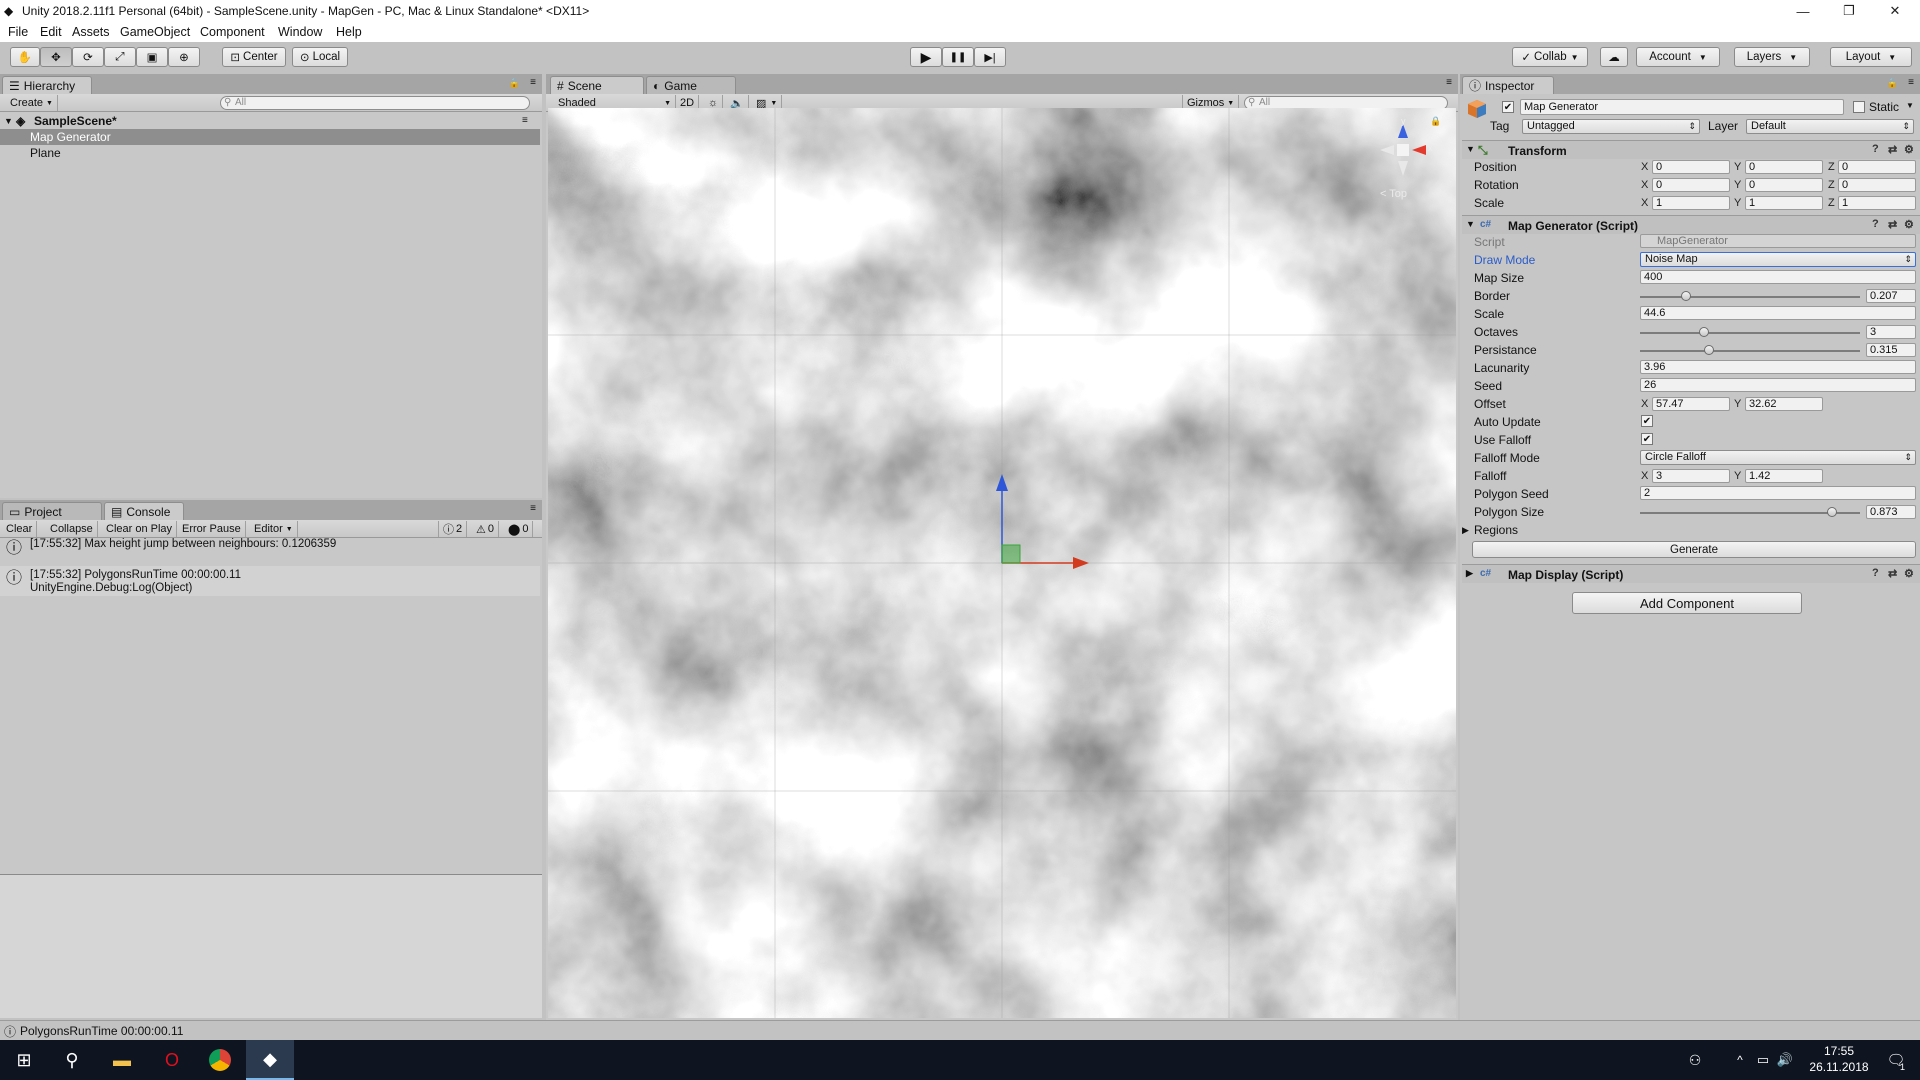 The height and width of the screenshot is (1080, 1920). I want to click on pivot-center-button: ⊡ Center, so click(254, 57).